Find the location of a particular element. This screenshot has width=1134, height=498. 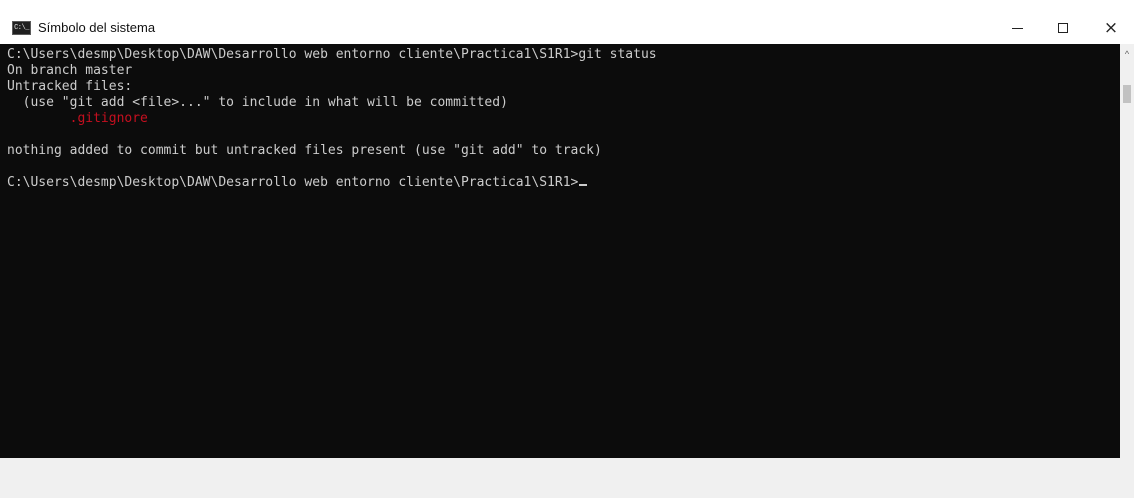

window-title: Símbolo del sistema is located at coordinates (97, 27).